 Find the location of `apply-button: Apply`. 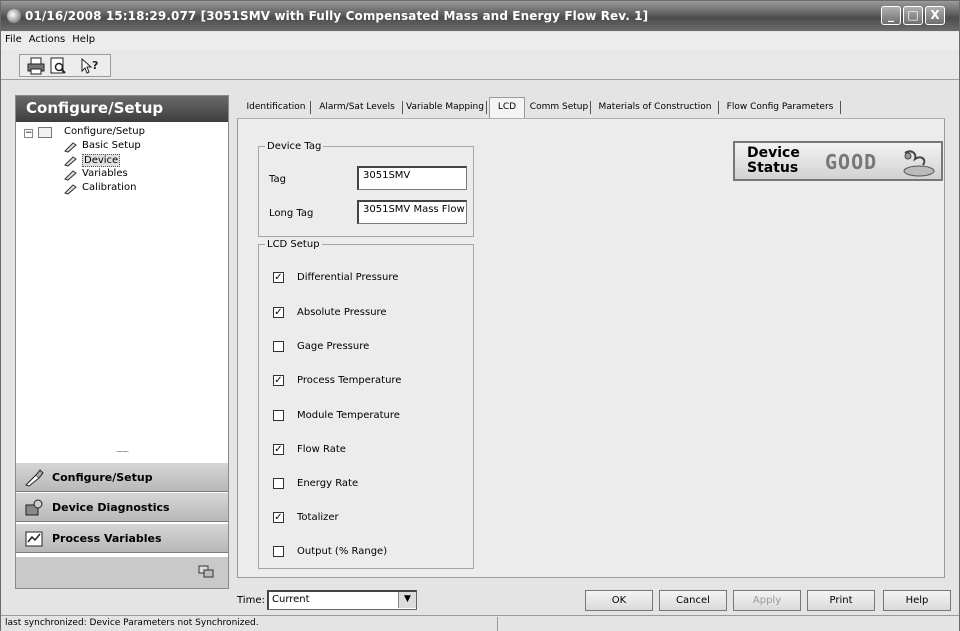

apply-button: Apply is located at coordinates (767, 600).